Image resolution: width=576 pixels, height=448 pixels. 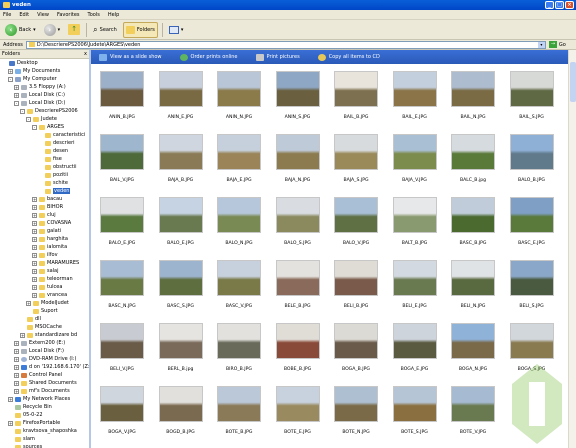 I want to click on thumbnail-item: ANIN_E.JPG, so click(x=181, y=99).